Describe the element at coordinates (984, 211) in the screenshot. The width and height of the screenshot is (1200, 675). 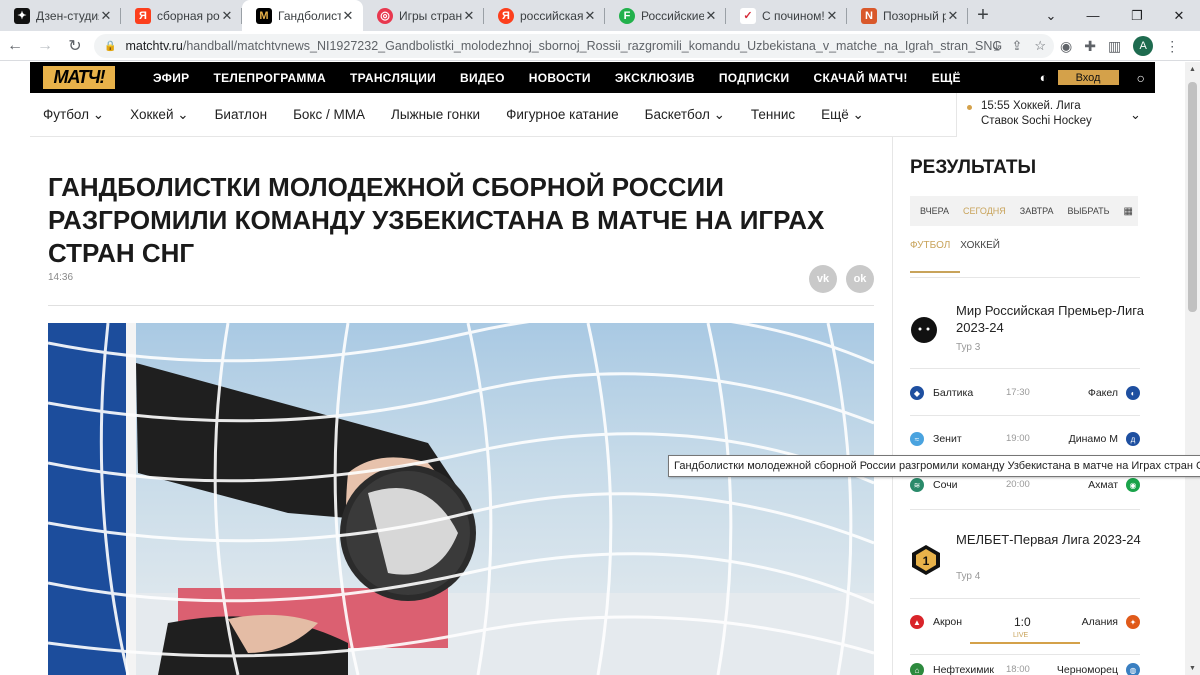
I see `day-today: СЕГОДНЯ` at that location.